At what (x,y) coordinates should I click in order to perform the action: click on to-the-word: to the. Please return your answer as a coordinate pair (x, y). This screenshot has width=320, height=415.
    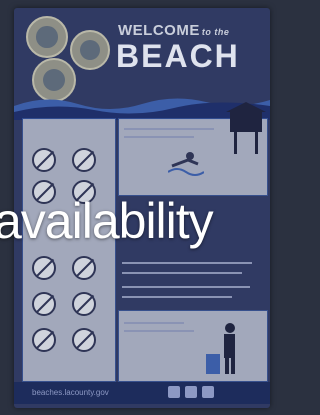
    Looking at the image, I should click on (215, 32).